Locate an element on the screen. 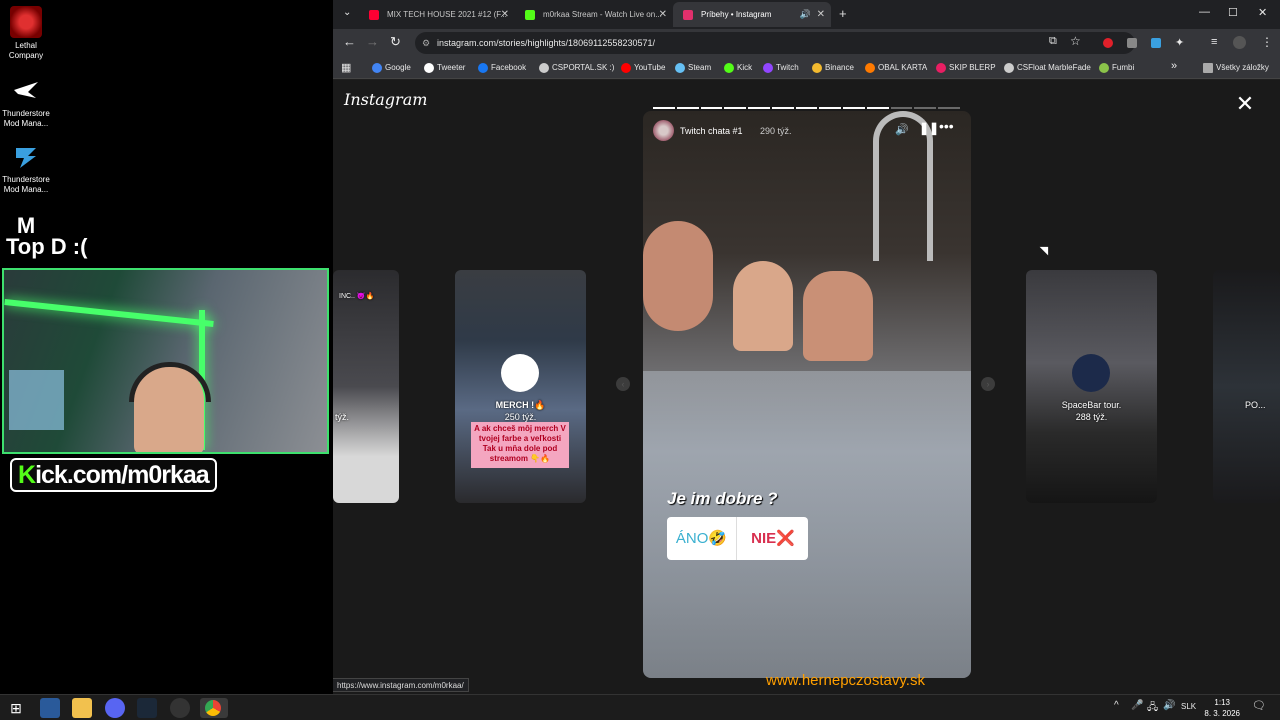 The height and width of the screenshot is (720, 1280). extensions-puzzle-icon: ✦ is located at coordinates (1179, 42).